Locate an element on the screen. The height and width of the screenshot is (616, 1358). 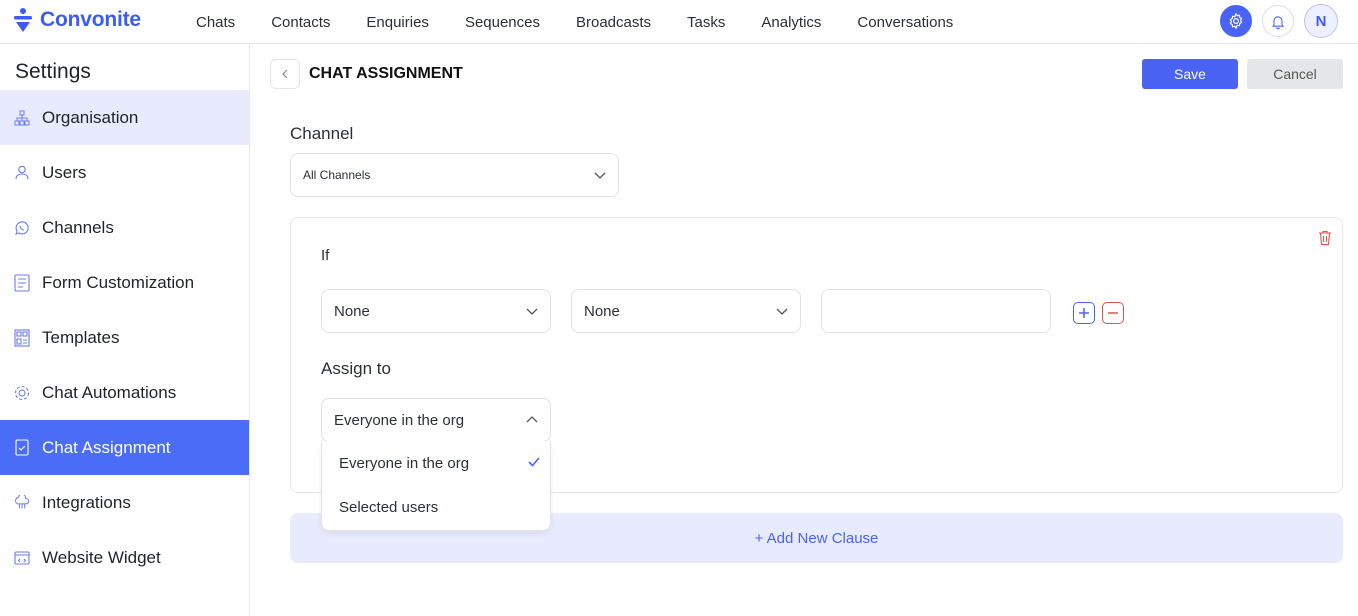
nav-tasks: Tasks is located at coordinates (706, 22).